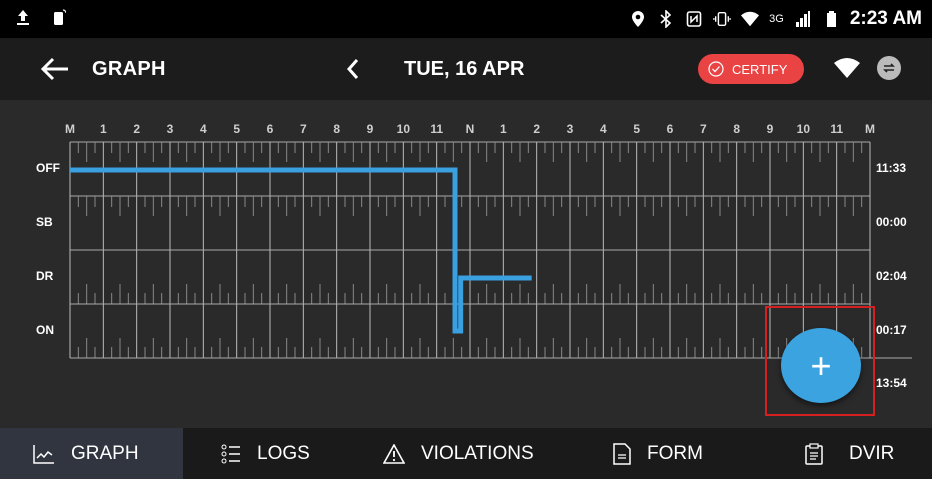  What do you see at coordinates (230, 453) in the screenshot?
I see `list-icon` at bounding box center [230, 453].